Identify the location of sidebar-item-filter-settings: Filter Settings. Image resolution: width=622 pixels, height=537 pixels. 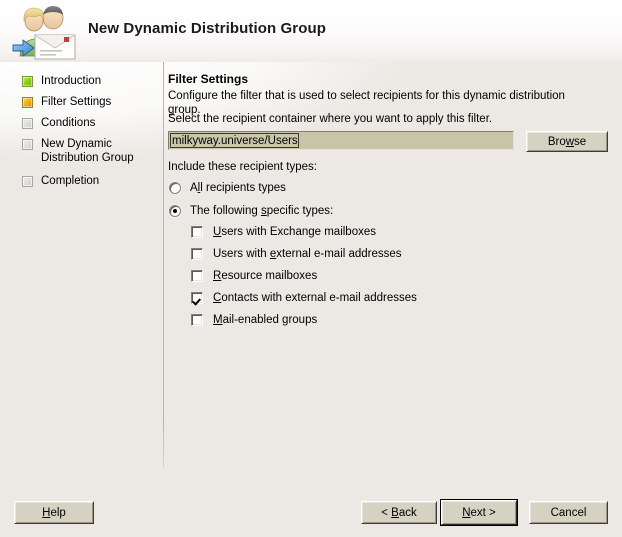
(66, 102).